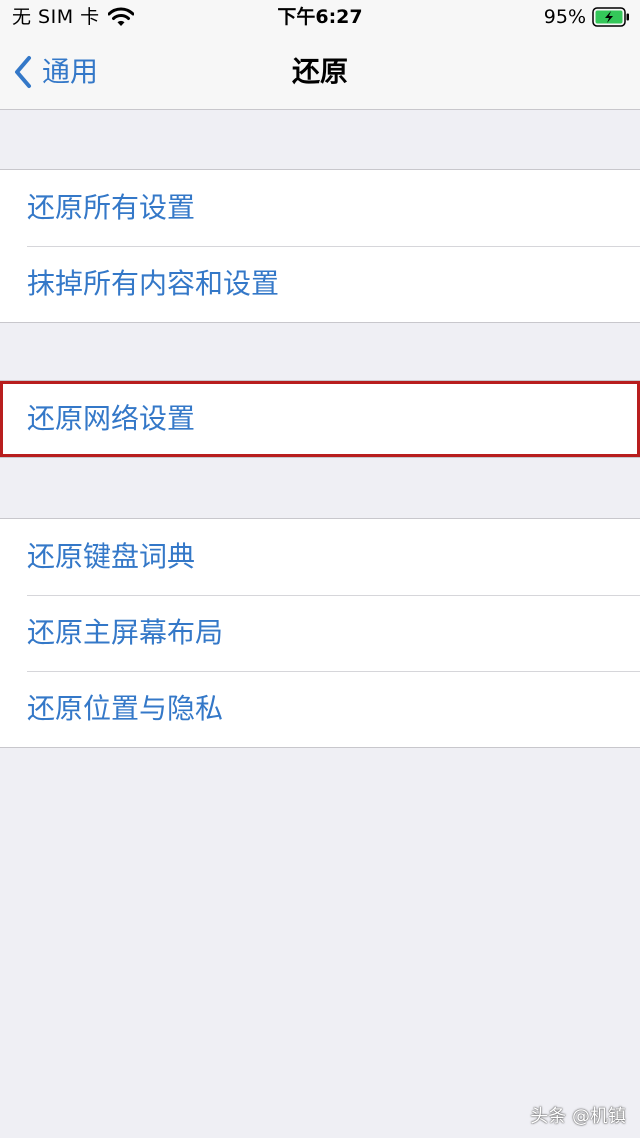 The height and width of the screenshot is (1138, 640). I want to click on page-title: 还原, so click(319, 71).